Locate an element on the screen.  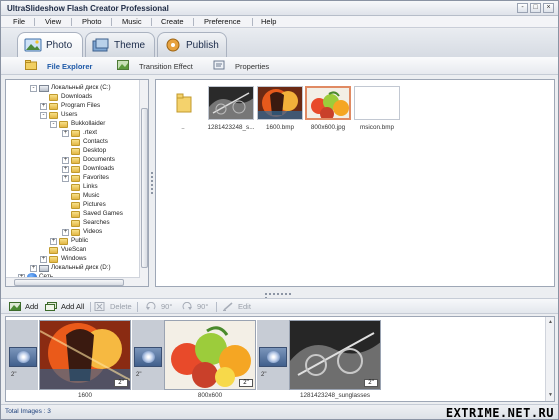
delete-button: Delete is located at coordinates (114, 307).